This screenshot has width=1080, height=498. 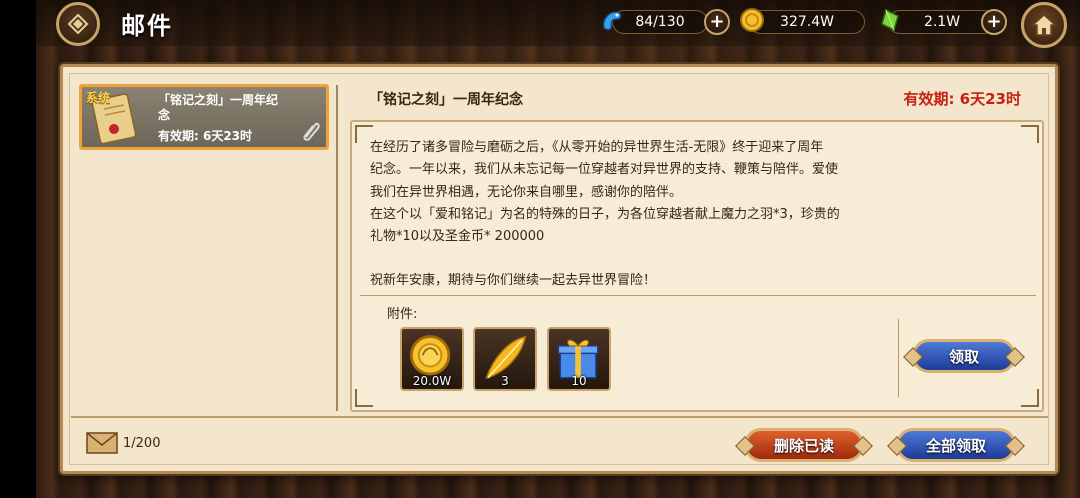 I want to click on mail-body-line: 在经历了诸多冒险与磨砺之后，《从零开始的异世界生活-无限》终于迎来了周年, so click(x=597, y=147).